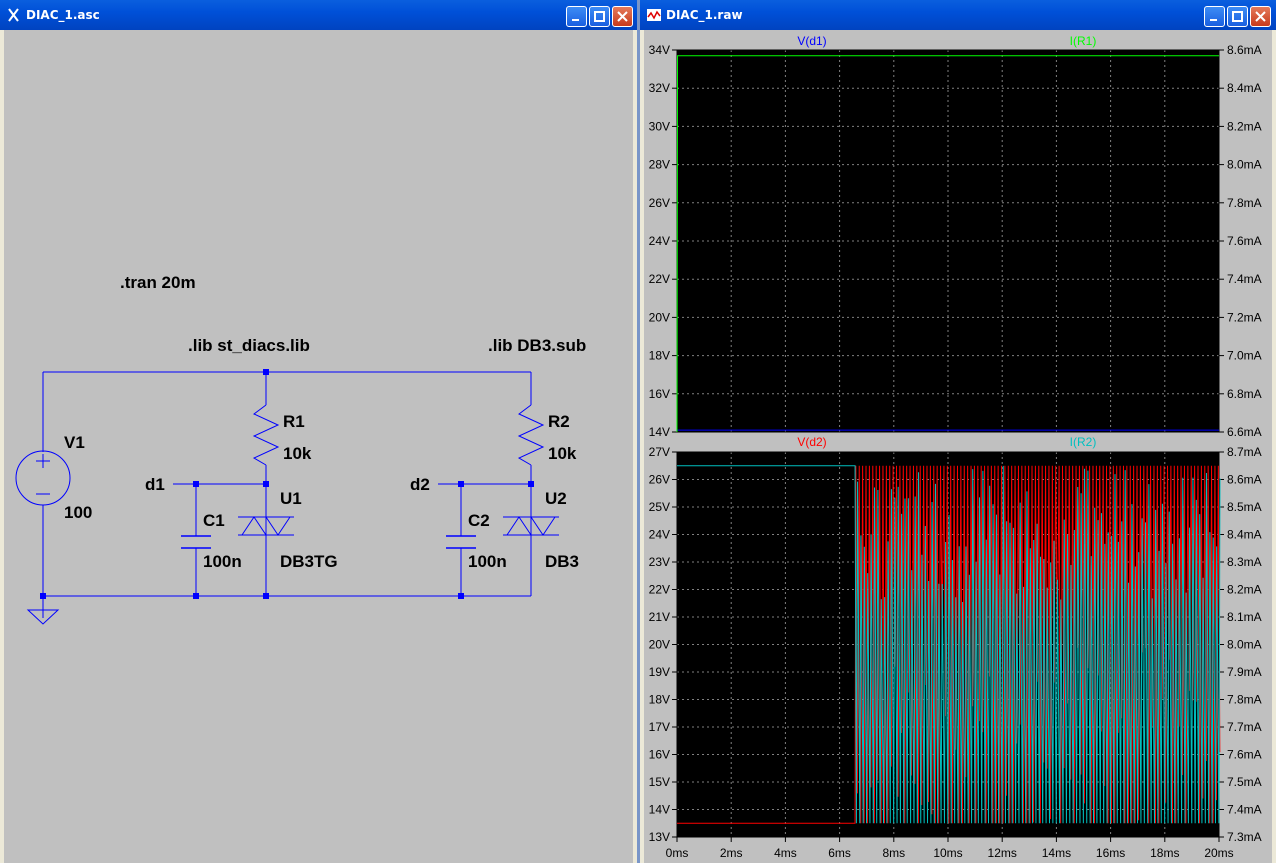  Describe the element at coordinates (309, 561) in the screenshot. I see `u1-value-label: DB3TG` at that location.